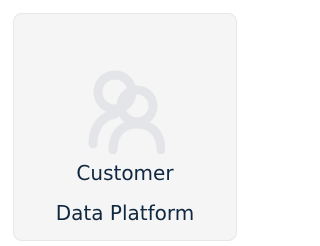 Image resolution: width=320 pixels, height=246 pixels. I want to click on card-title-line-1: Customer, so click(125, 173).